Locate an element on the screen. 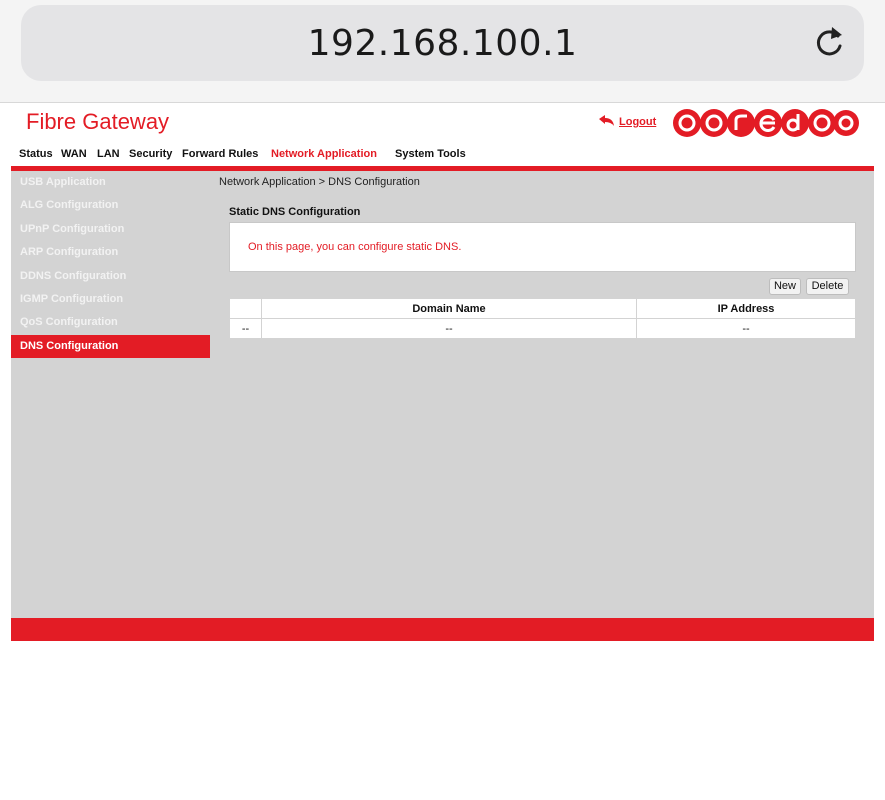 This screenshot has width=885, height=800. logout-arrow-icon is located at coordinates (606, 120).